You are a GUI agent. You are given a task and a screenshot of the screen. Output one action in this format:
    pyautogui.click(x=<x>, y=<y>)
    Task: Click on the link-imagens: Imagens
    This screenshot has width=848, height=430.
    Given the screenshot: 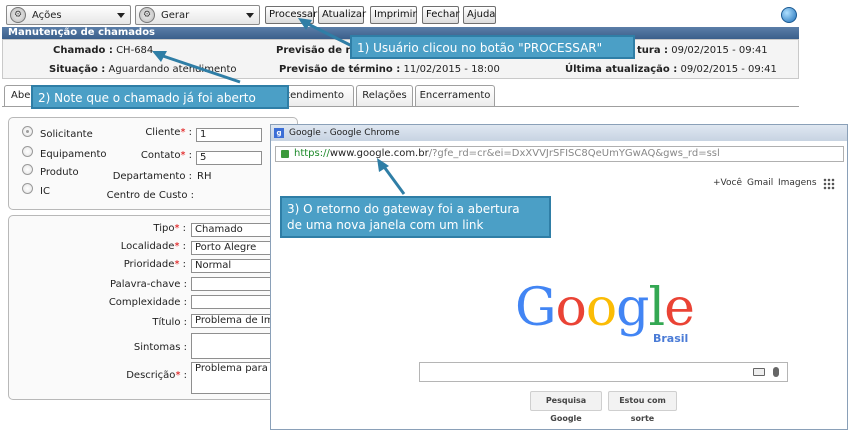 What is the action you would take?
    pyautogui.click(x=797, y=183)
    